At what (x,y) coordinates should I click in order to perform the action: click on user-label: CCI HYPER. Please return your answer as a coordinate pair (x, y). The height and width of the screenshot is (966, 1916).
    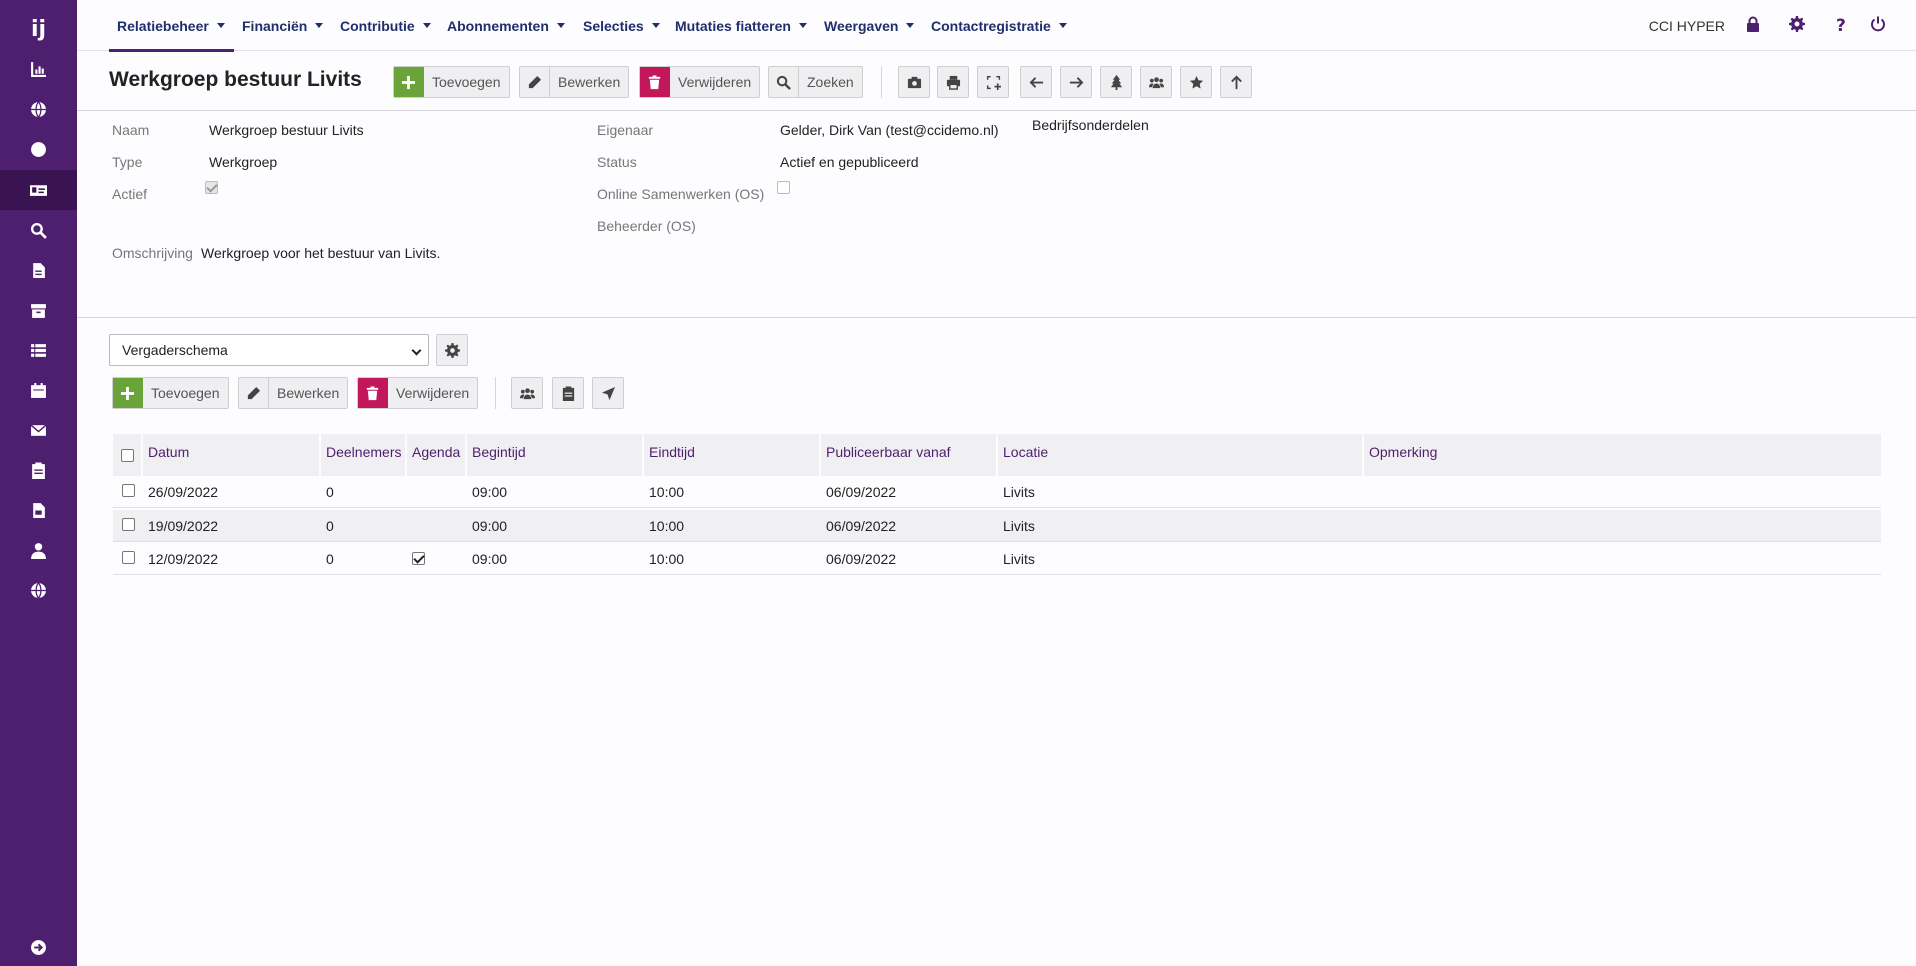
    Looking at the image, I should click on (1687, 25).